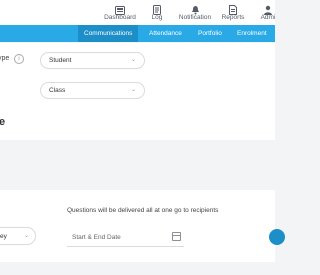 Image resolution: width=320 pixels, height=275 pixels. I want to click on date-range-field: Start & End Date, so click(125, 238).